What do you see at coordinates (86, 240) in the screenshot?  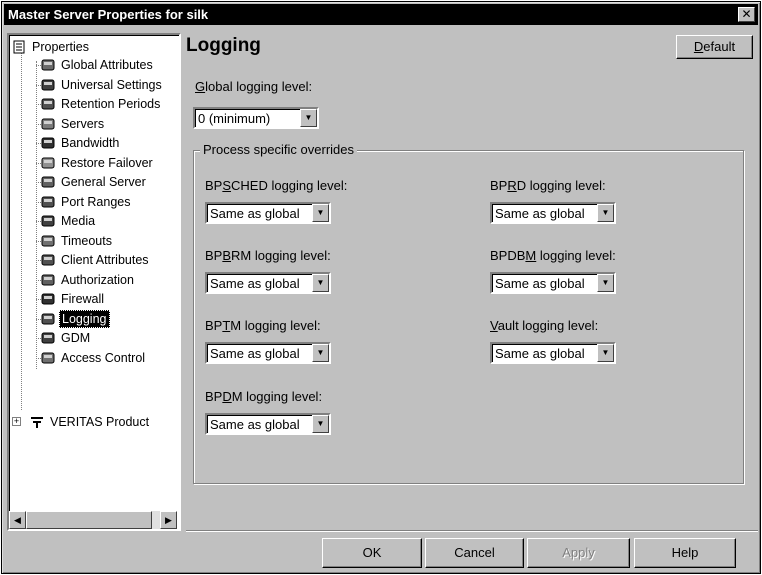 I see `tree-item-label: Timeouts` at bounding box center [86, 240].